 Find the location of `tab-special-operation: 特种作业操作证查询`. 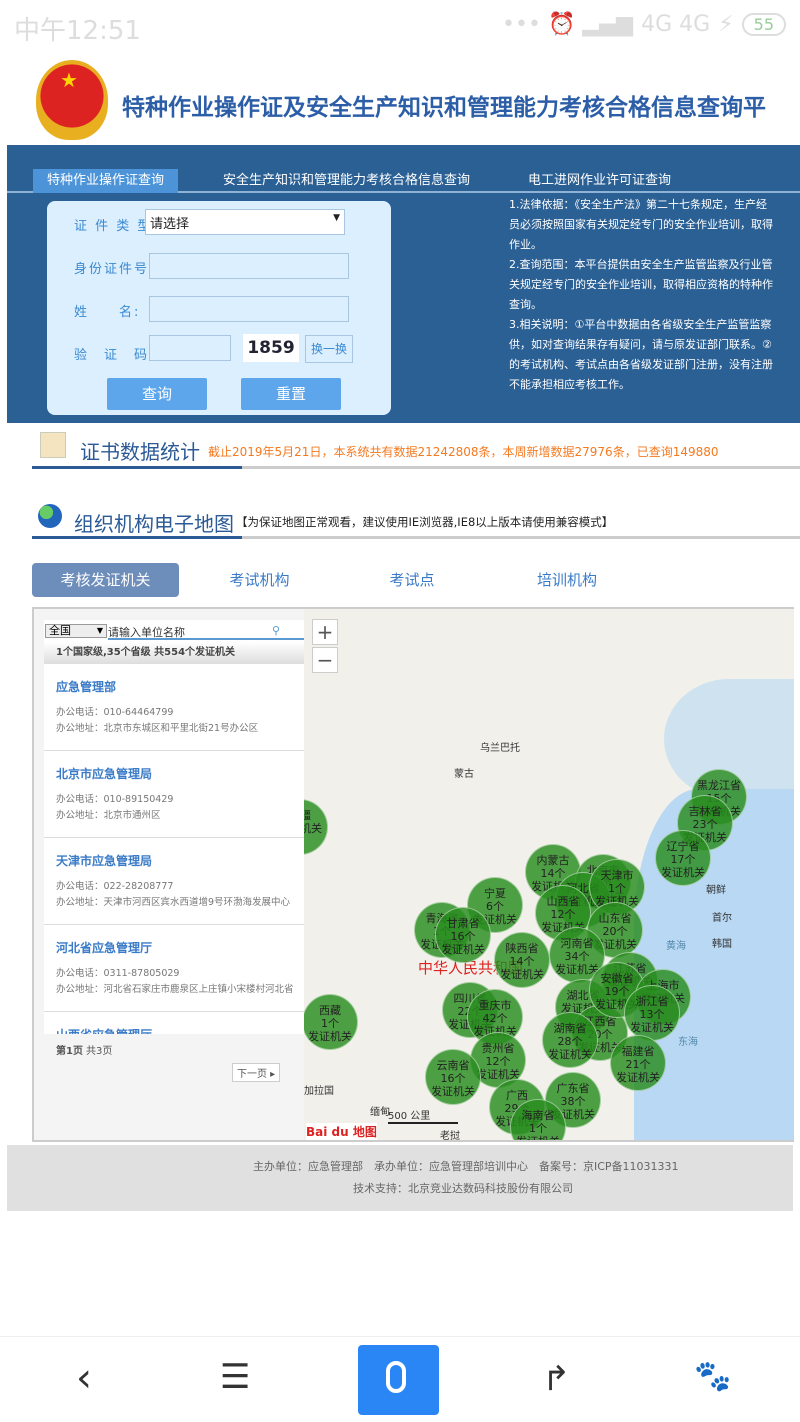

tab-special-operation: 特种作业操作证查询 is located at coordinates (106, 181).